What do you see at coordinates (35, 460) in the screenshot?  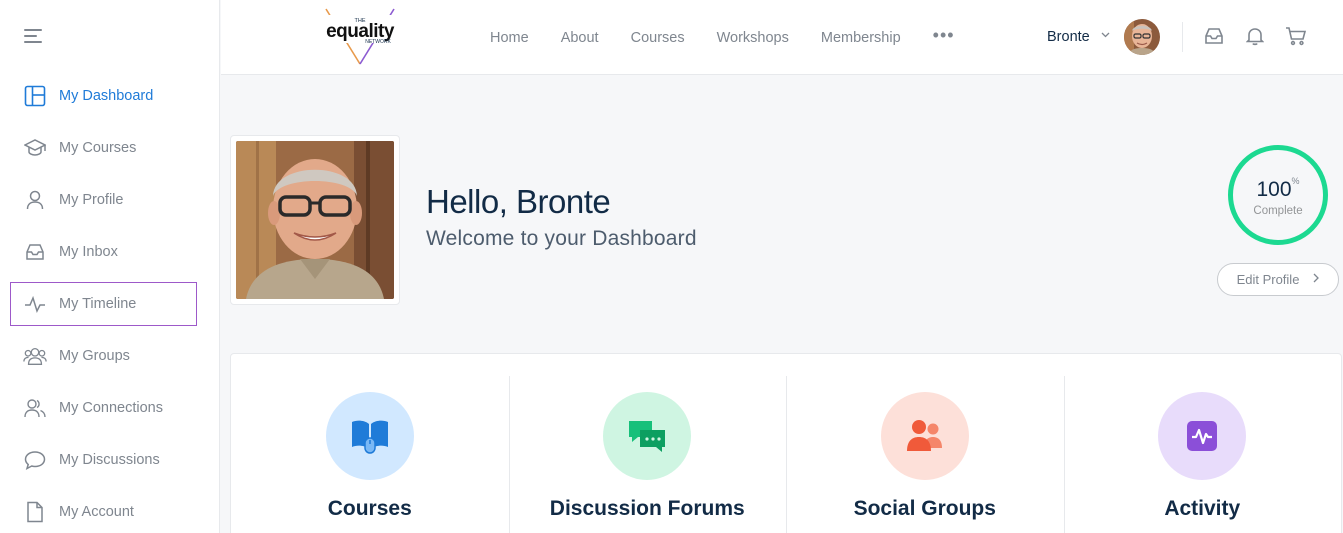 I see `chat-bubble-icon` at bounding box center [35, 460].